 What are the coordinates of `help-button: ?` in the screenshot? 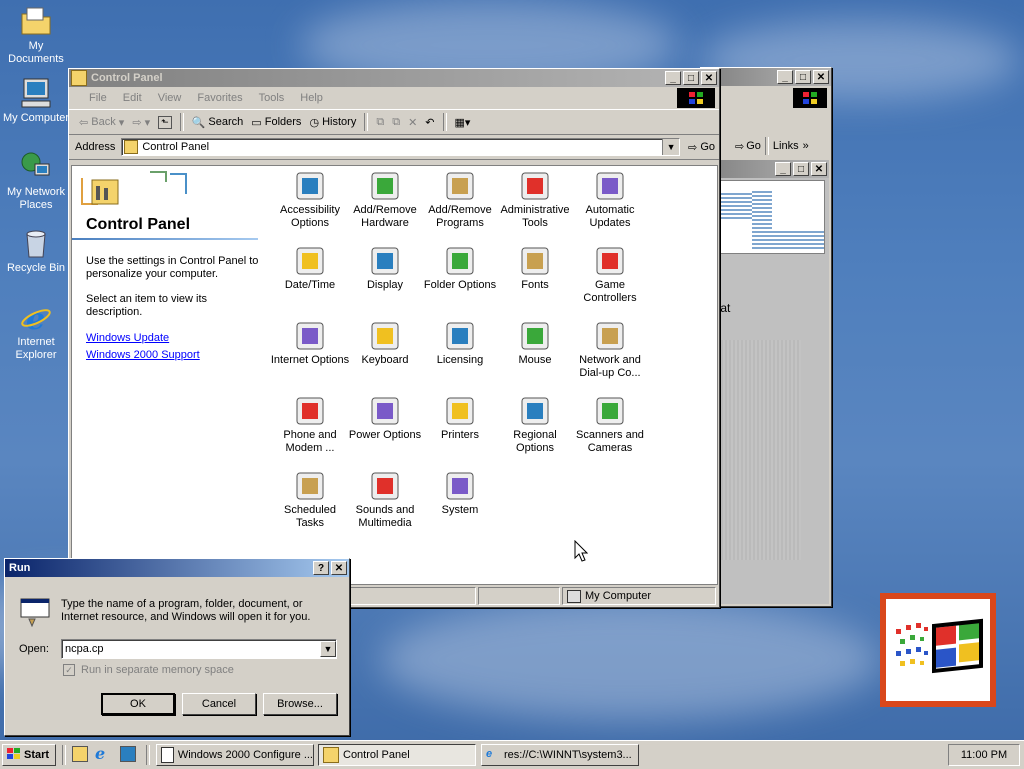 It's located at (321, 568).